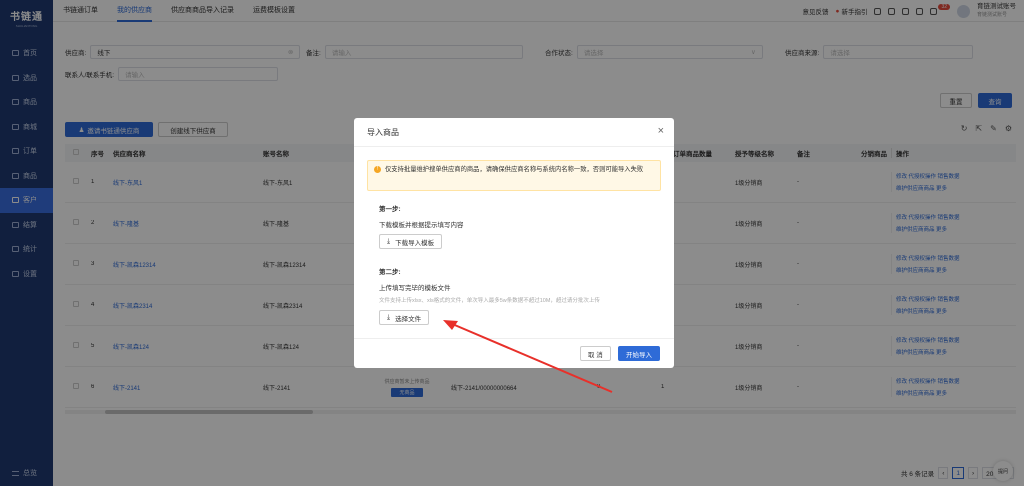 The width and height of the screenshot is (1024, 486). Describe the element at coordinates (389, 317) in the screenshot. I see `upload-file-icon: ⤓` at that location.